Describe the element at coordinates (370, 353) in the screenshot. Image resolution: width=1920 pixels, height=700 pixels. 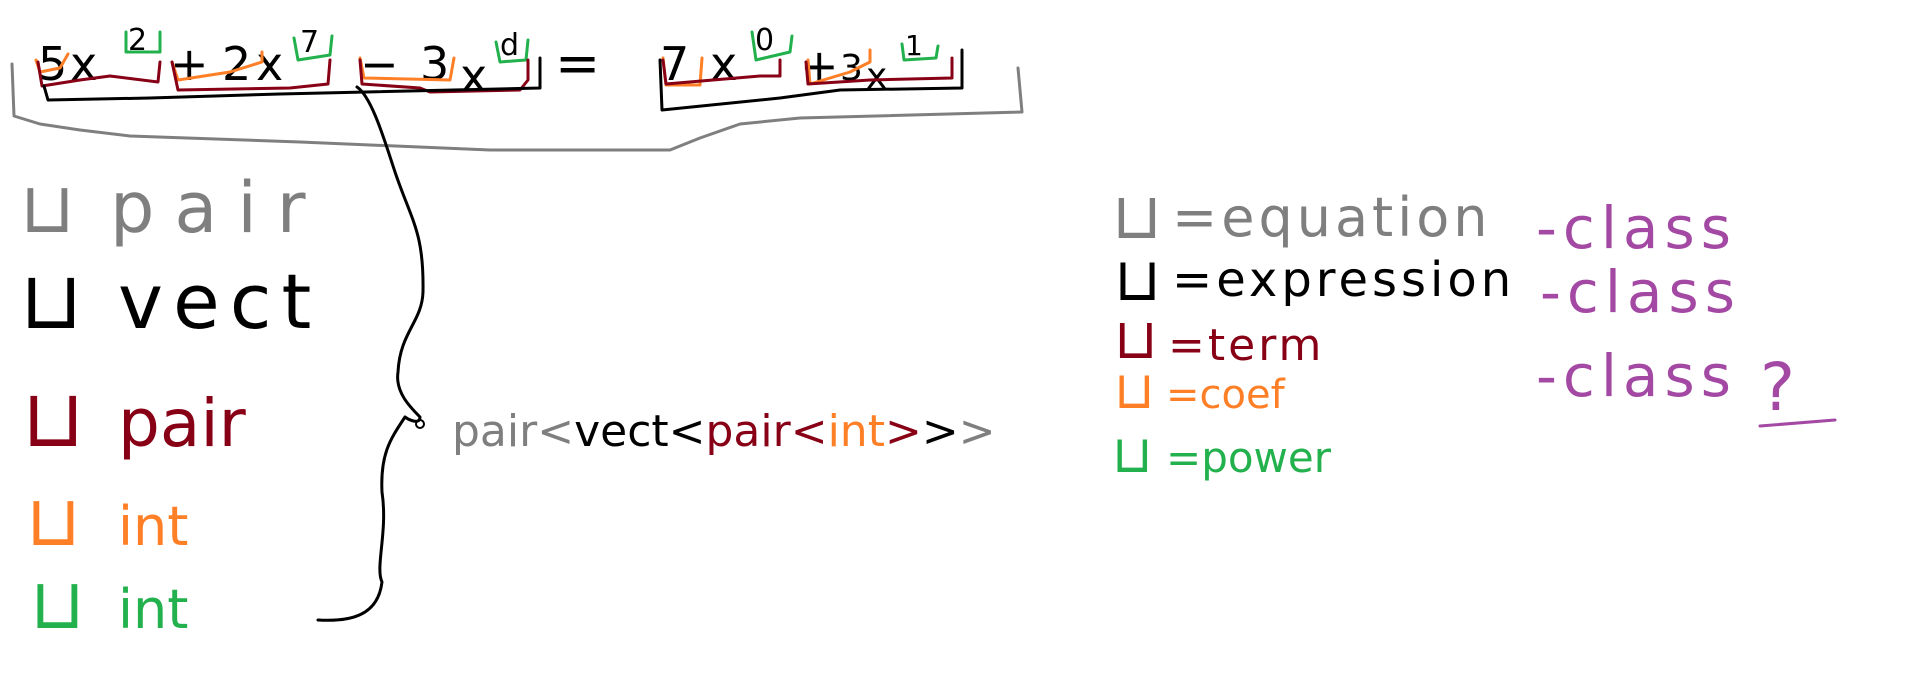
I see `curly-brace` at that location.